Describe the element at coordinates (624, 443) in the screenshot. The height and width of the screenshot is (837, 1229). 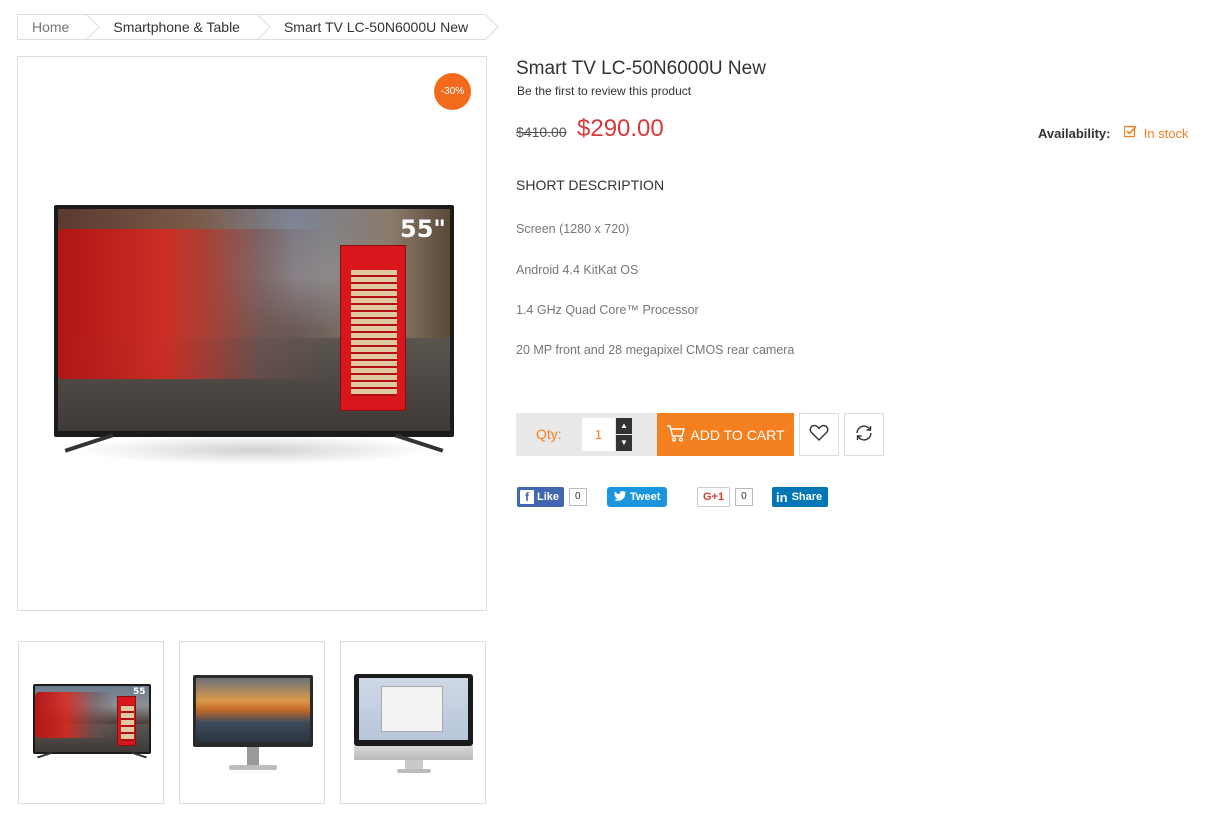
I see `caret-down-icon: ▼` at that location.